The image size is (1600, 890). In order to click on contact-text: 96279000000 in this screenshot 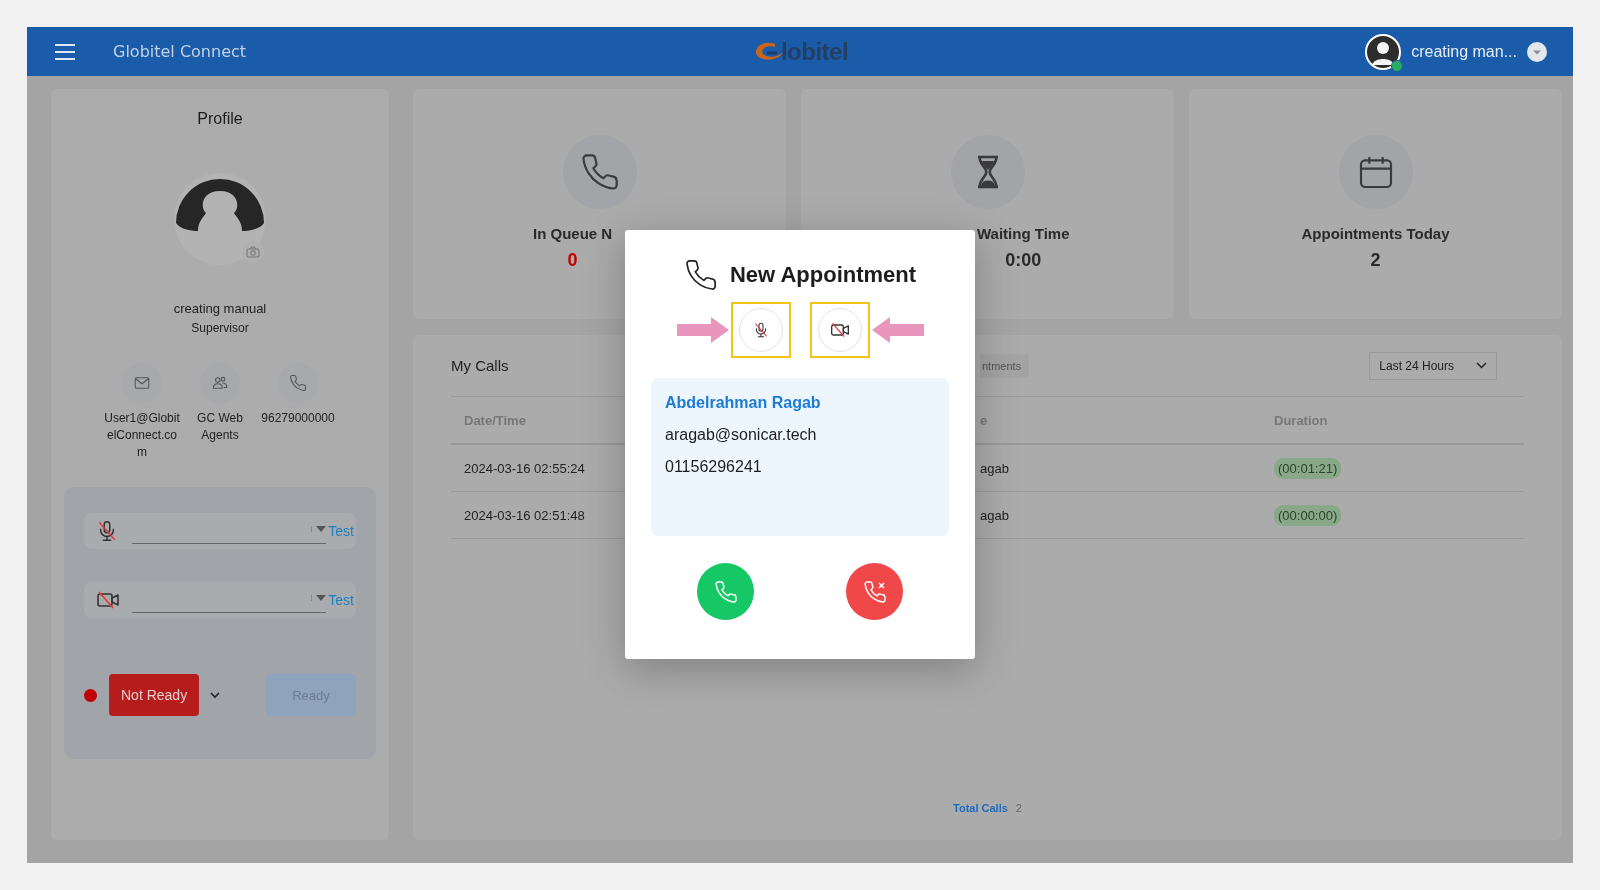, I will do `click(298, 418)`.